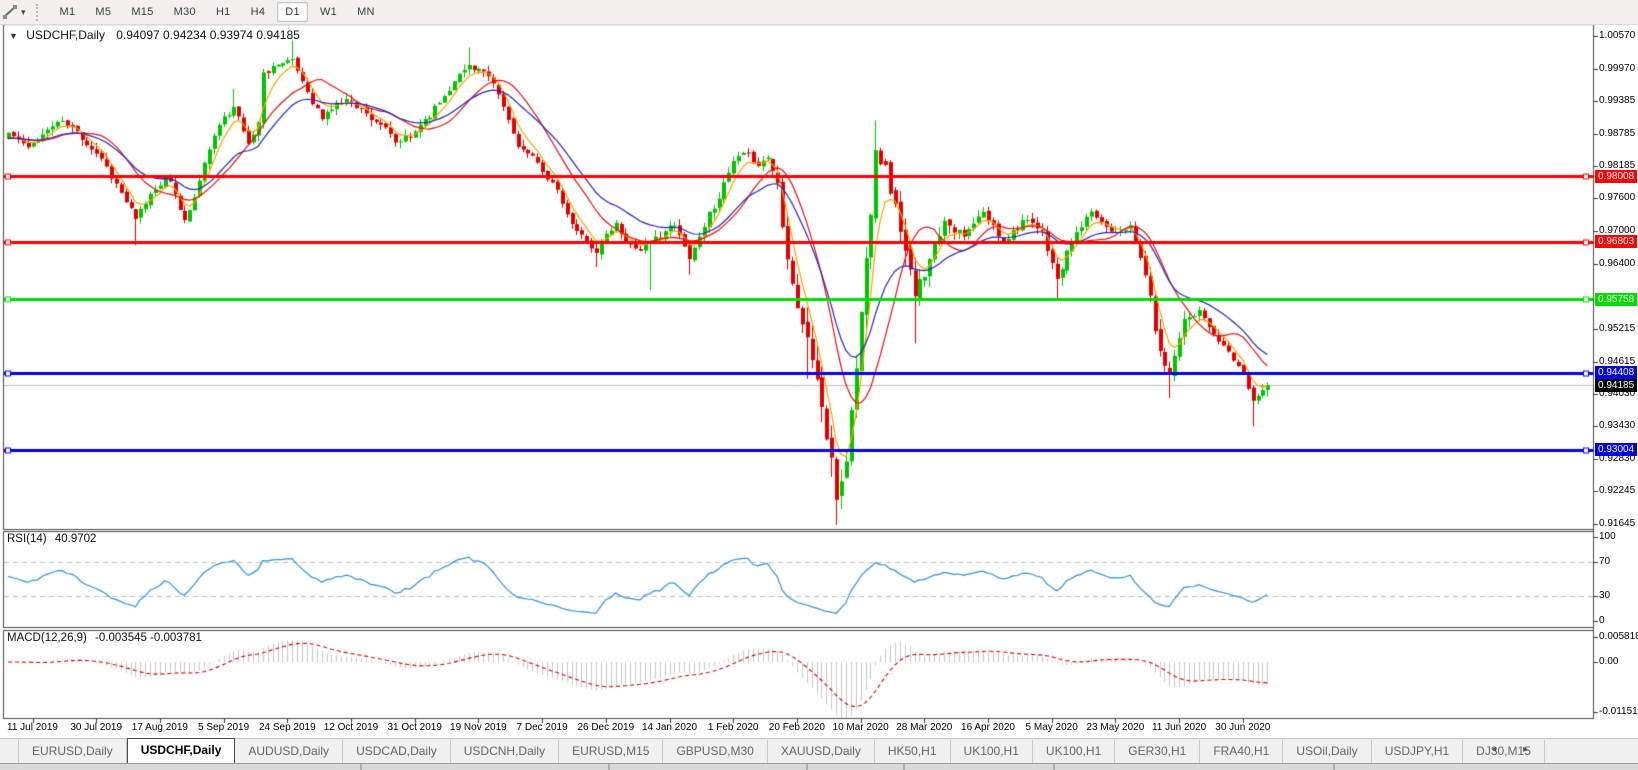 The width and height of the screenshot is (1638, 770). Describe the element at coordinates (478, 727) in the screenshot. I see `date-tick-label: 19 Nov 2019` at that location.